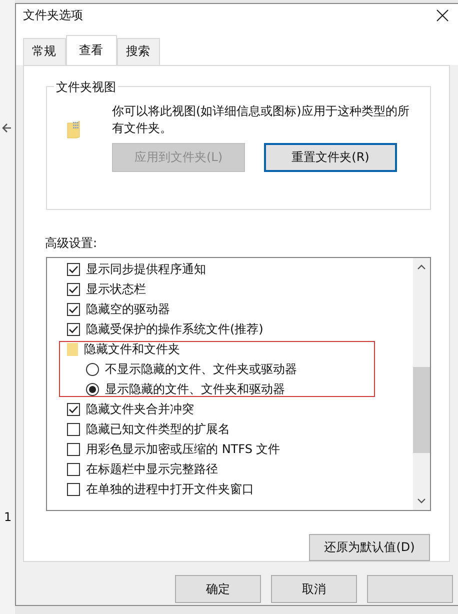 The image size is (458, 614). I want to click on folder-icon, so click(72, 349).